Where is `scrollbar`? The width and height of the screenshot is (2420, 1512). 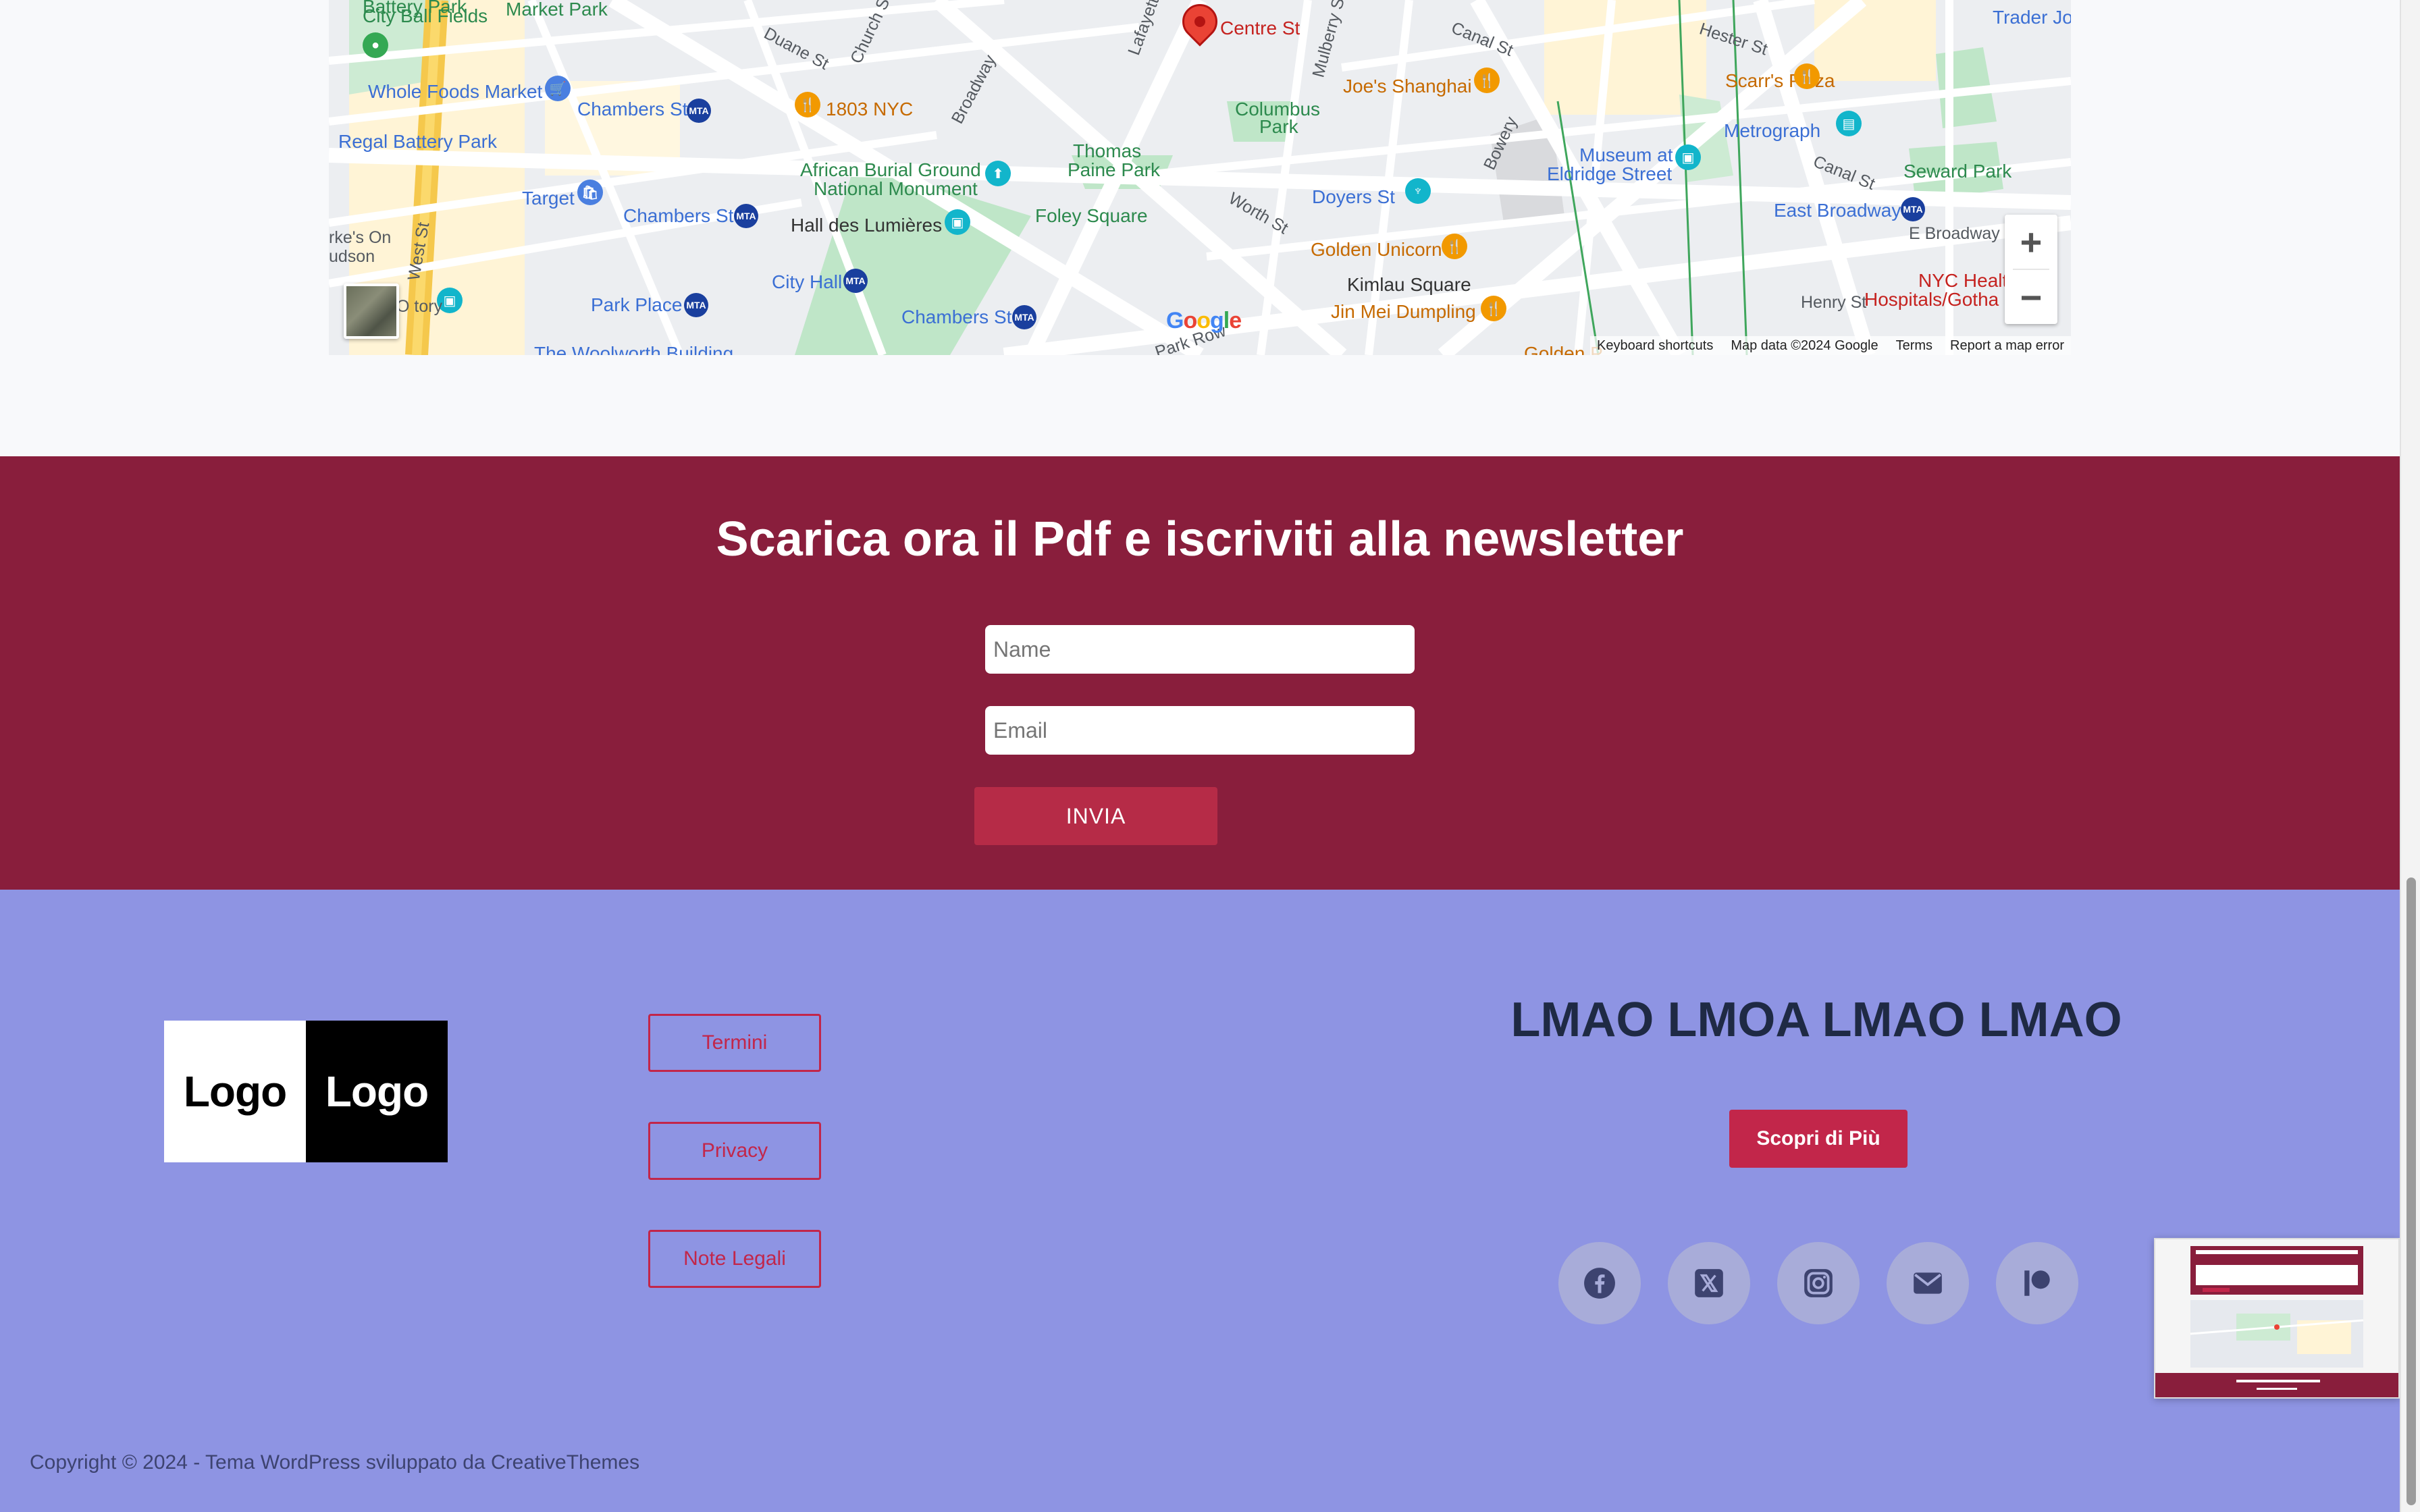
scrollbar is located at coordinates (2410, 756).